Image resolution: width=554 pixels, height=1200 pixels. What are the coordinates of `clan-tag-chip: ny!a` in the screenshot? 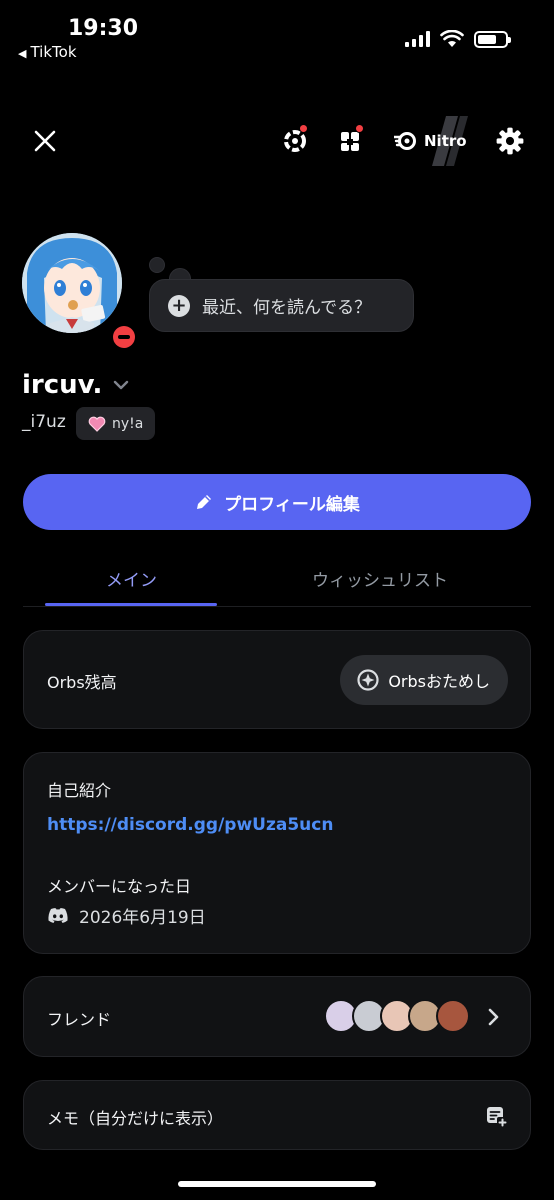 It's located at (116, 423).